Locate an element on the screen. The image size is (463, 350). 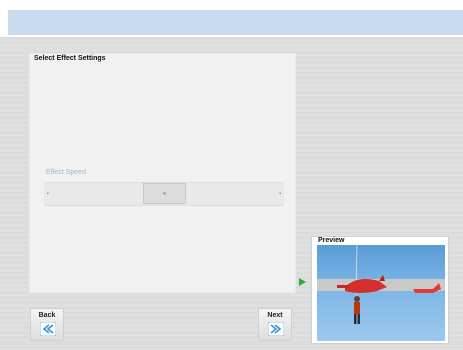
preview-label: Preview is located at coordinates (331, 240).